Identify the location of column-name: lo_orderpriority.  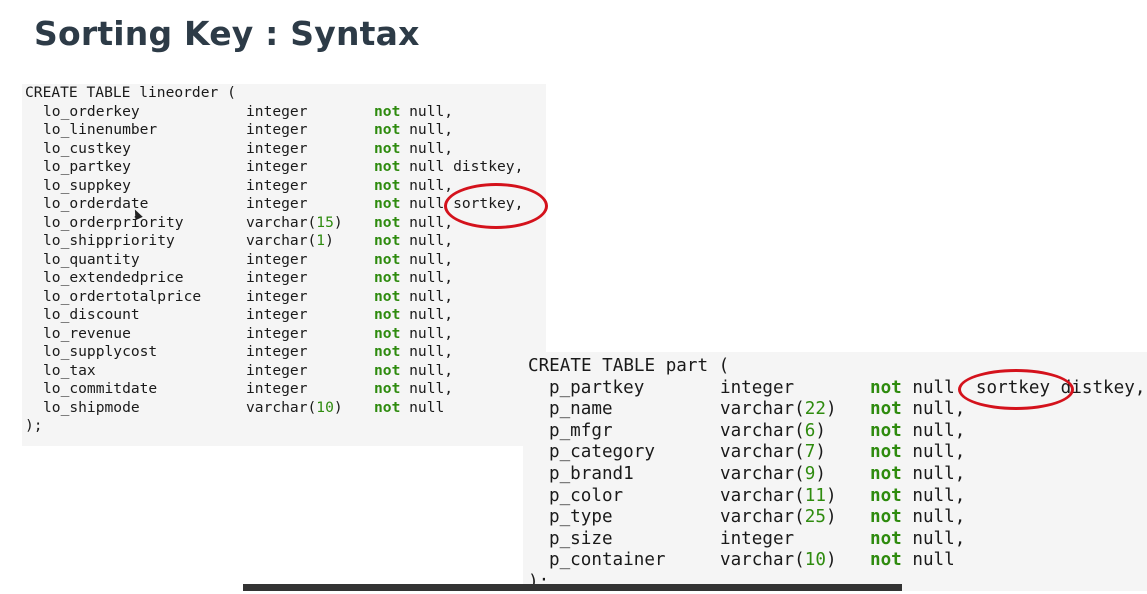
(113, 222).